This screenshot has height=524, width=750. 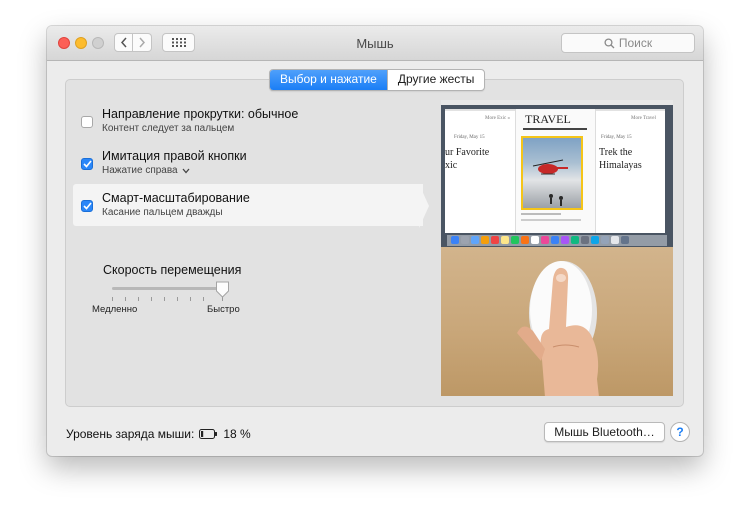 What do you see at coordinates (548, 119) in the screenshot?
I see `center-title: TRAVEL` at bounding box center [548, 119].